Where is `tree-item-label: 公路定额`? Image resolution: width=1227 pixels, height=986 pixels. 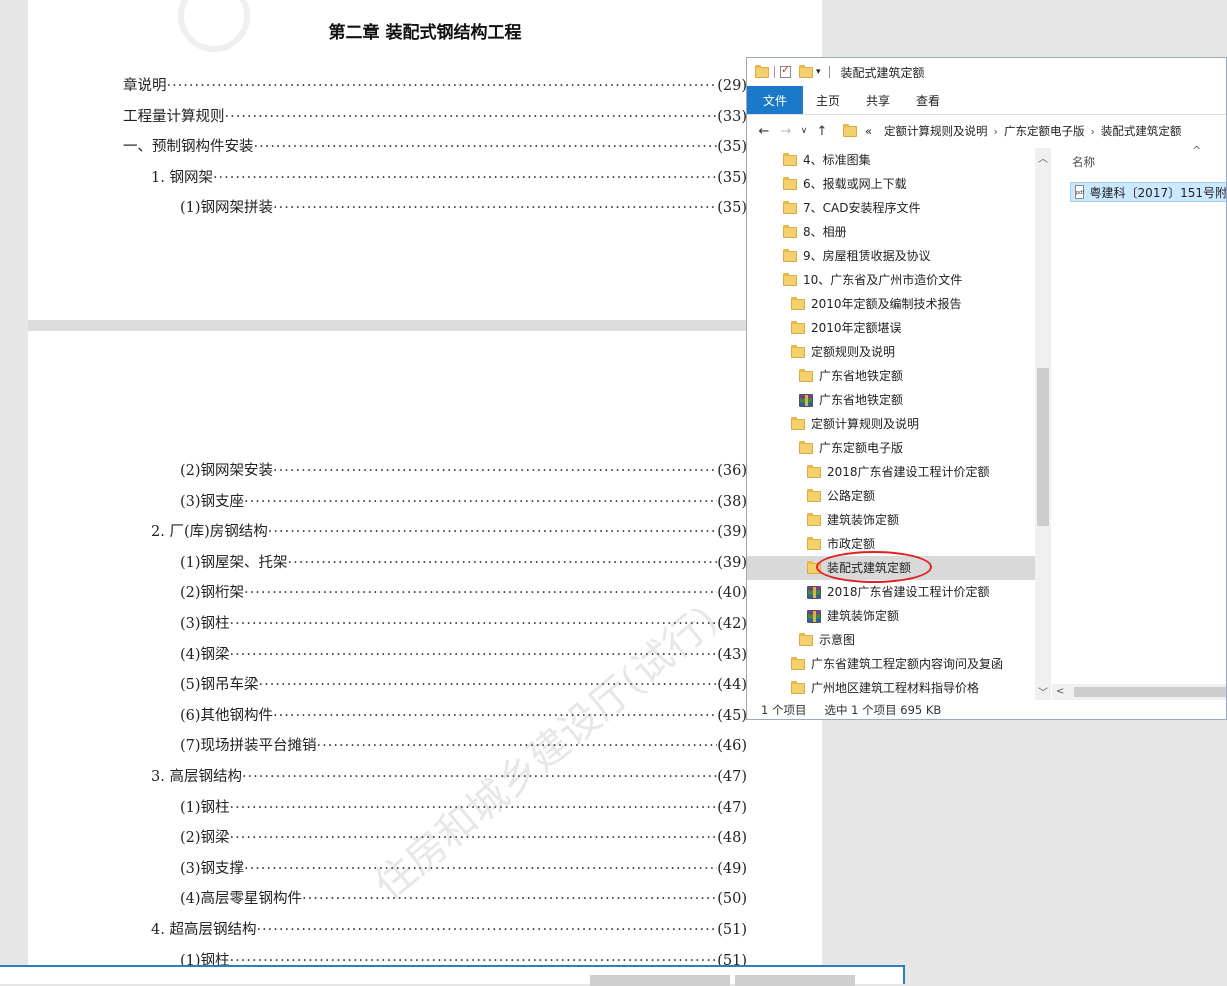 tree-item-label: 公路定额 is located at coordinates (851, 496).